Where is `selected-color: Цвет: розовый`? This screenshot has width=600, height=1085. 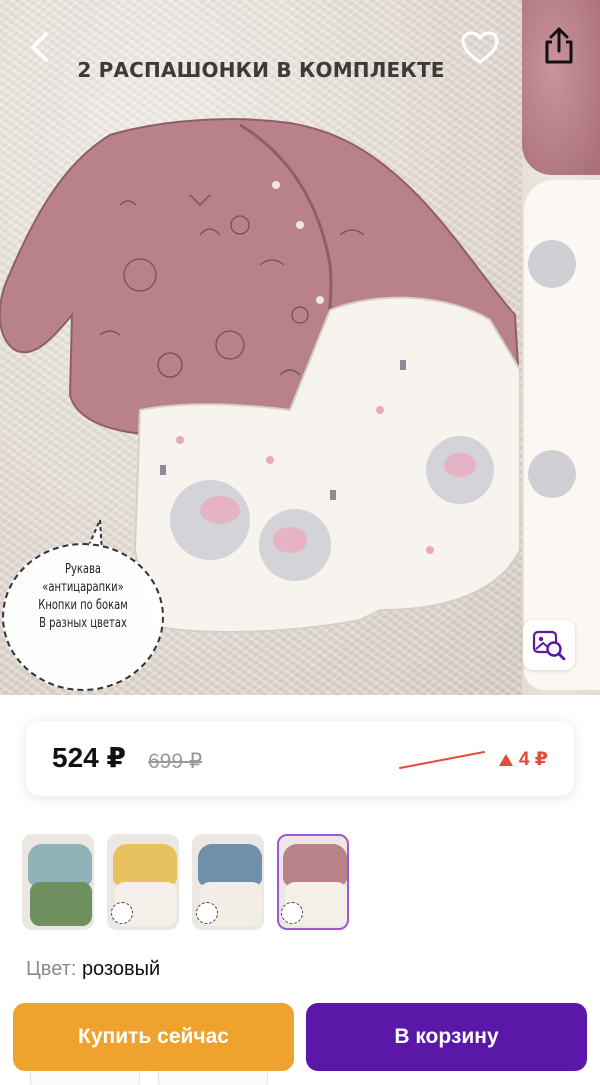 selected-color: Цвет: розовый is located at coordinates (93, 969).